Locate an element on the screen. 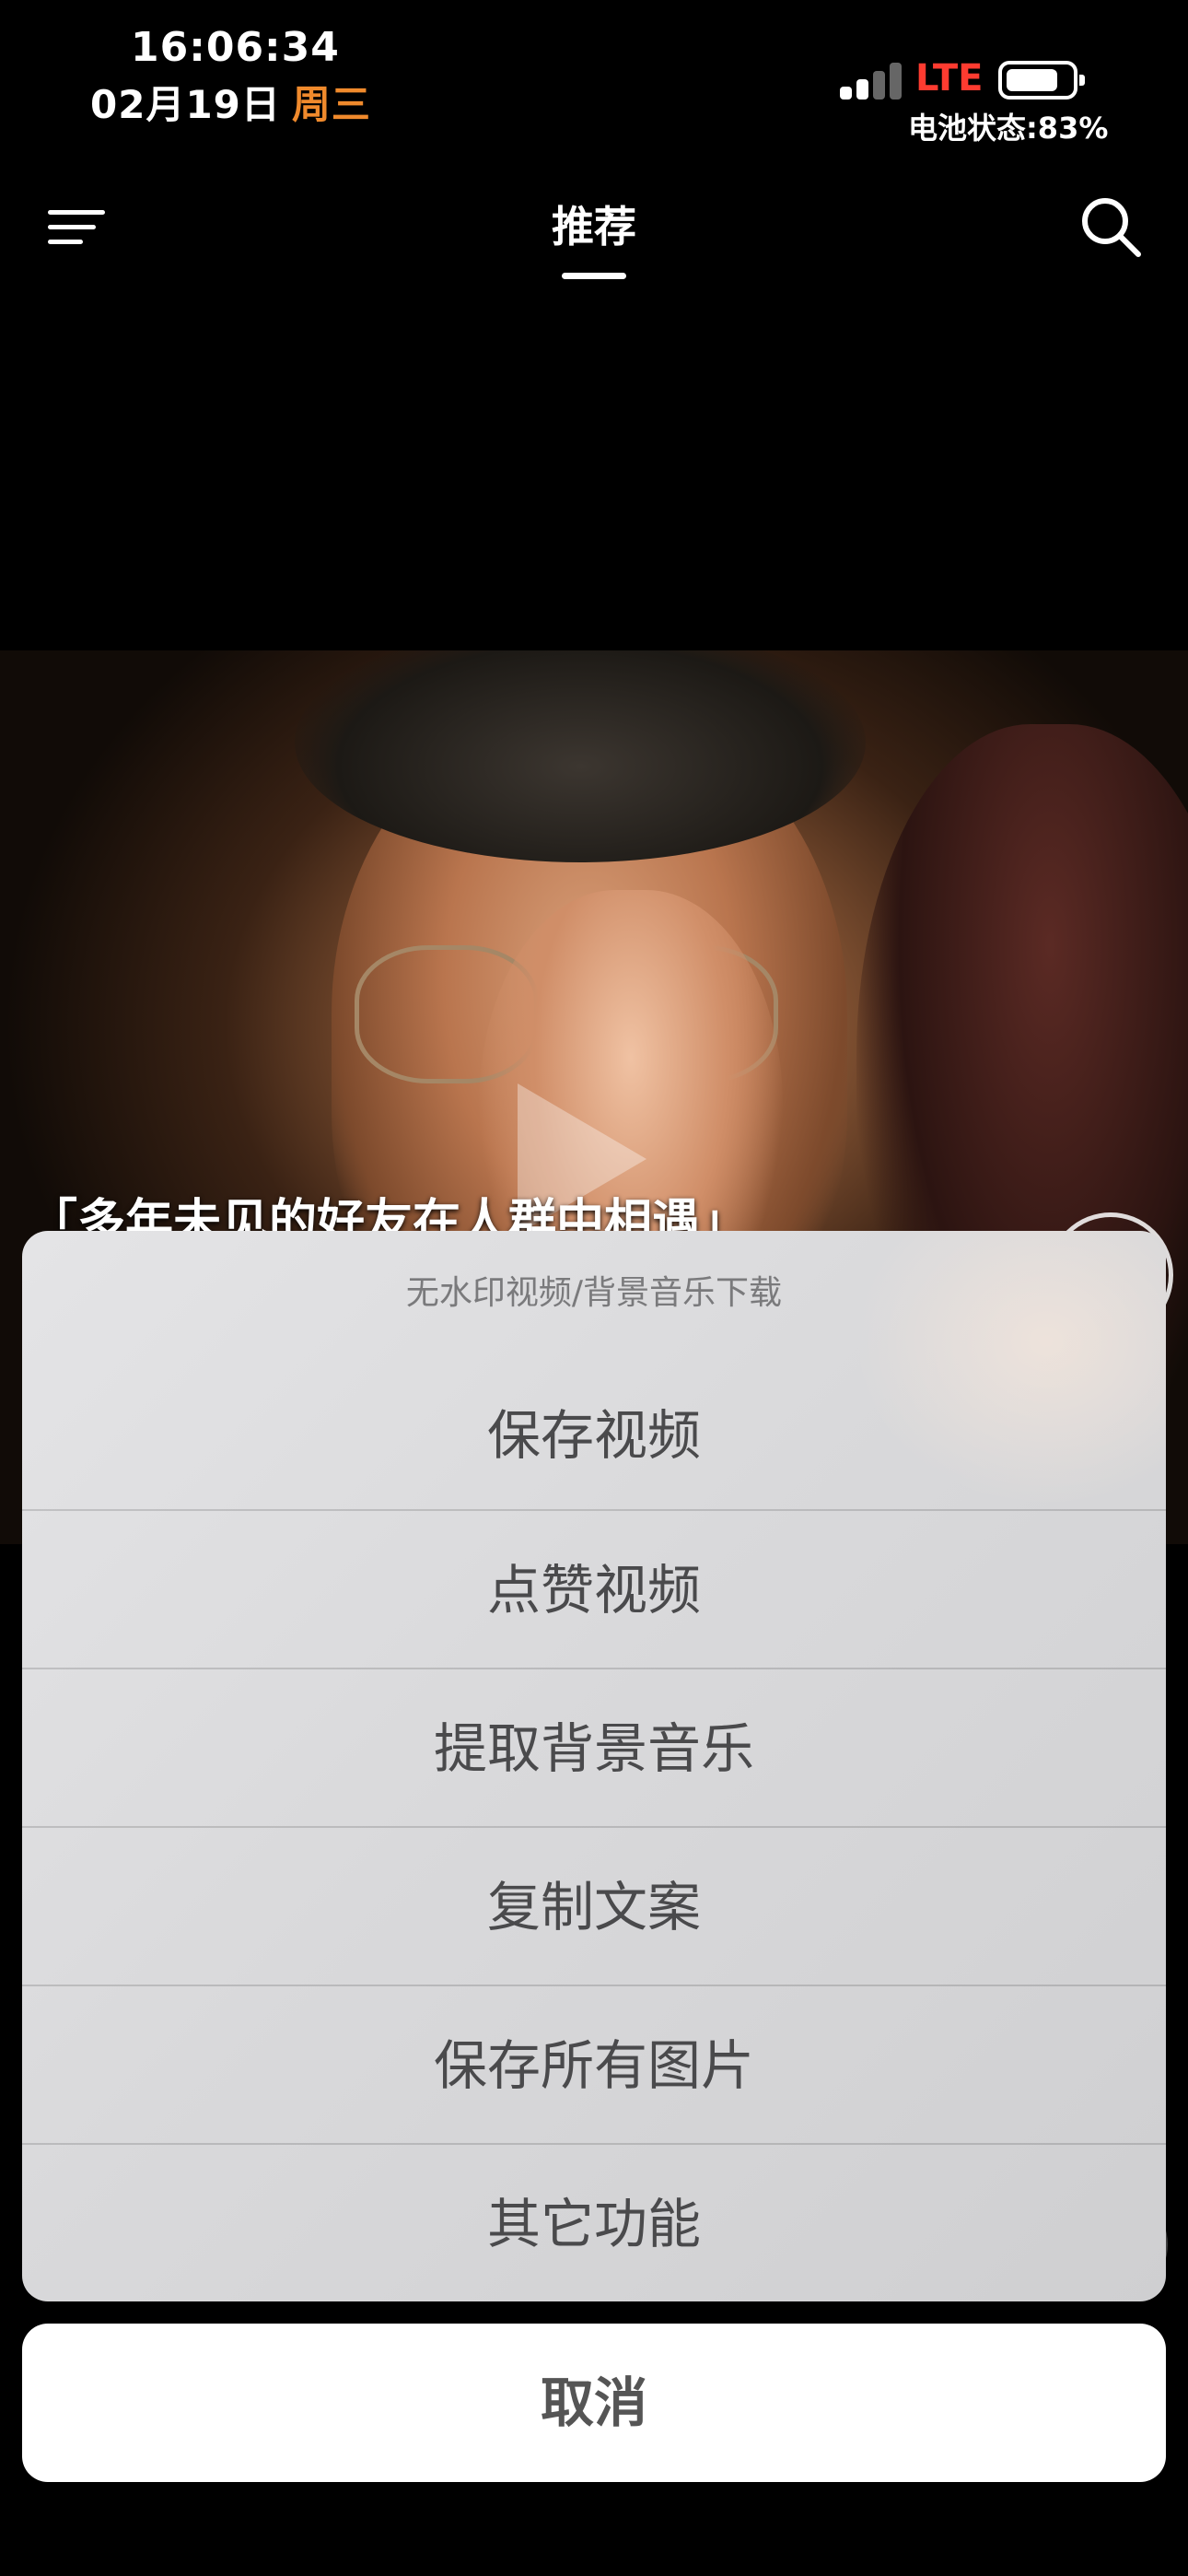 The image size is (1188, 2576). status-bar: 16:06:34 02月19日 周三 LTE 电池状态:83% is located at coordinates (594, 73).